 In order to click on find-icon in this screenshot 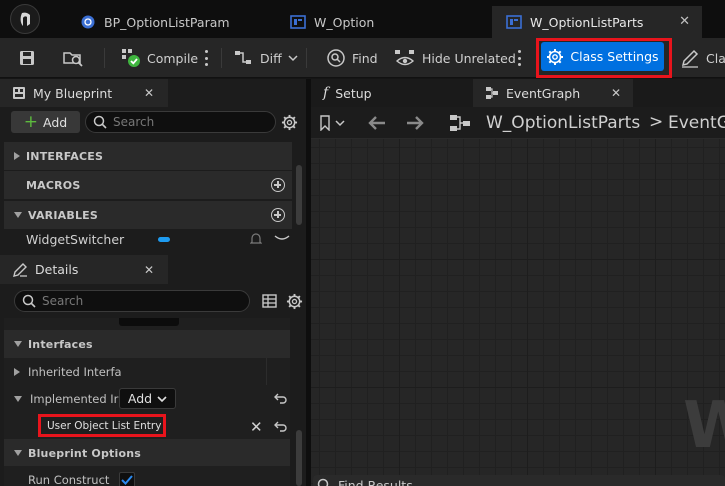, I will do `click(336, 58)`.